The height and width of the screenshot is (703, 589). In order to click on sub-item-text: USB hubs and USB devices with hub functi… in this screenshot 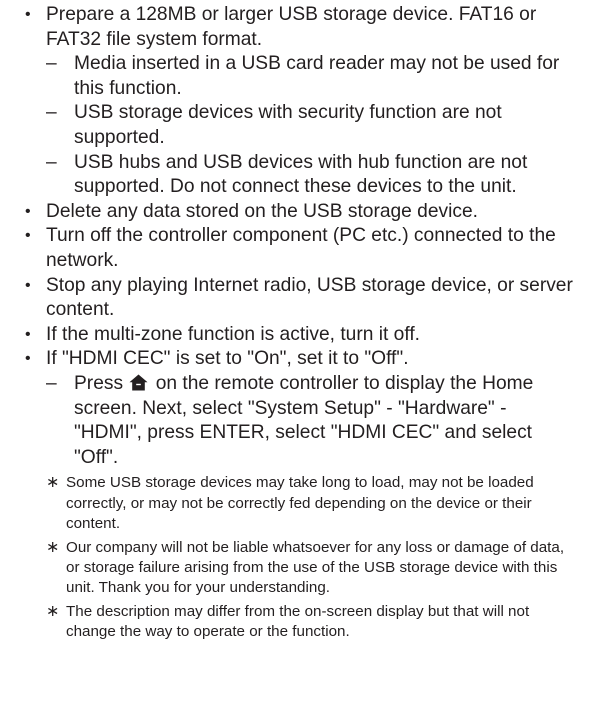, I will do `click(301, 174)`.